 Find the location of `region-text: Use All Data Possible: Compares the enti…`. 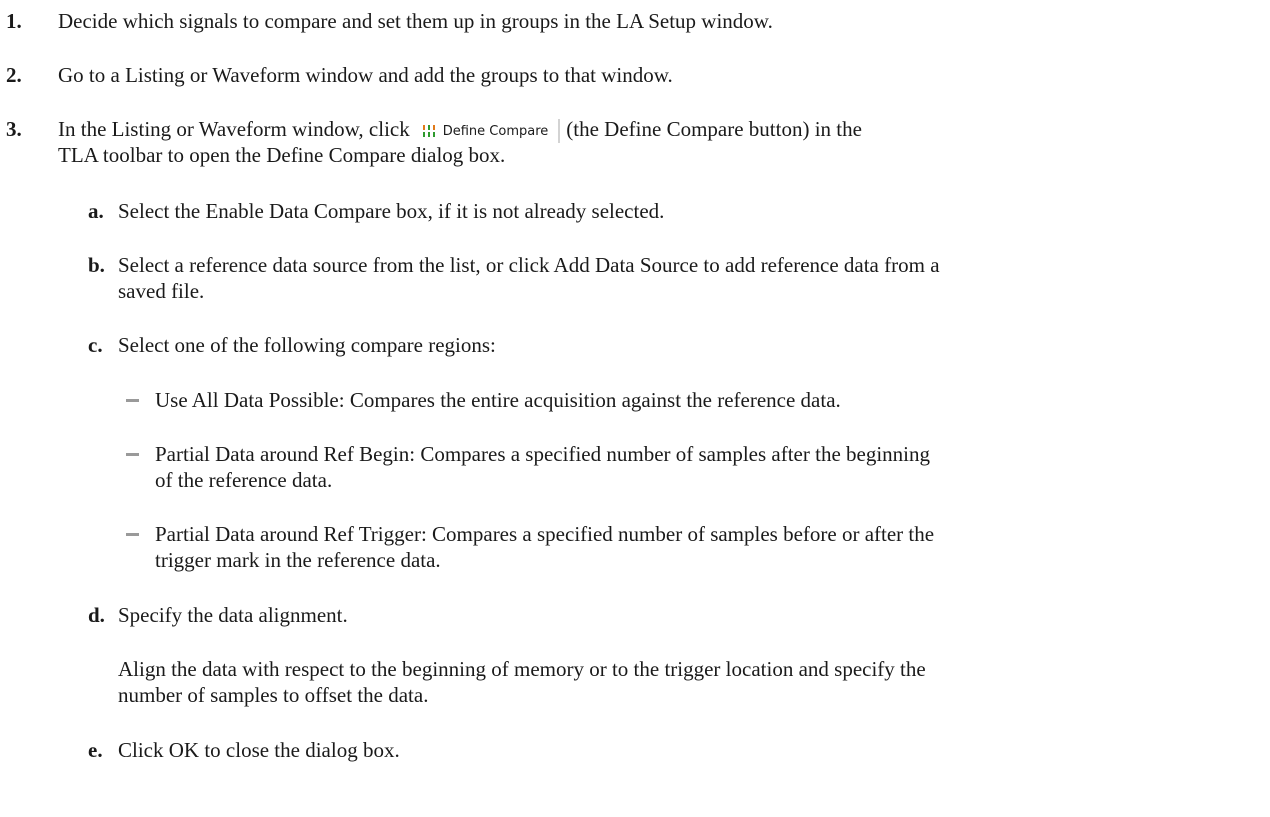

region-text: Use All Data Possible: Compares the enti… is located at coordinates (498, 400).